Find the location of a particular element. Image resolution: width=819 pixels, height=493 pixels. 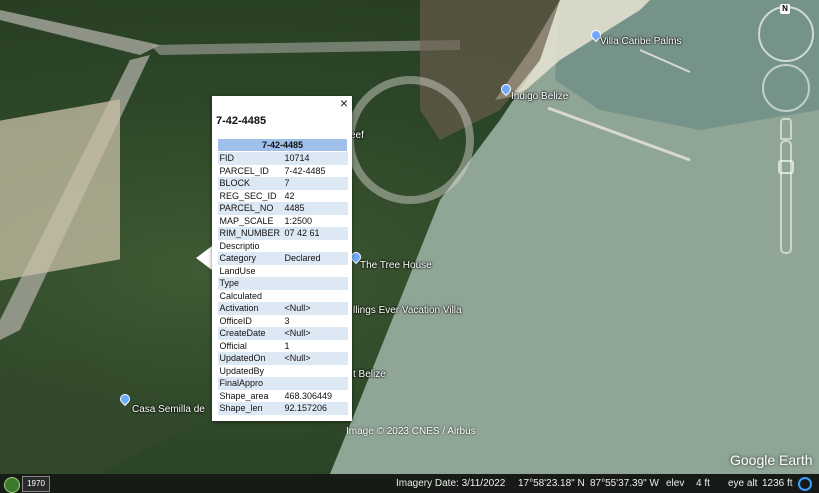

attribute-row: Descriptio is located at coordinates (283, 246).